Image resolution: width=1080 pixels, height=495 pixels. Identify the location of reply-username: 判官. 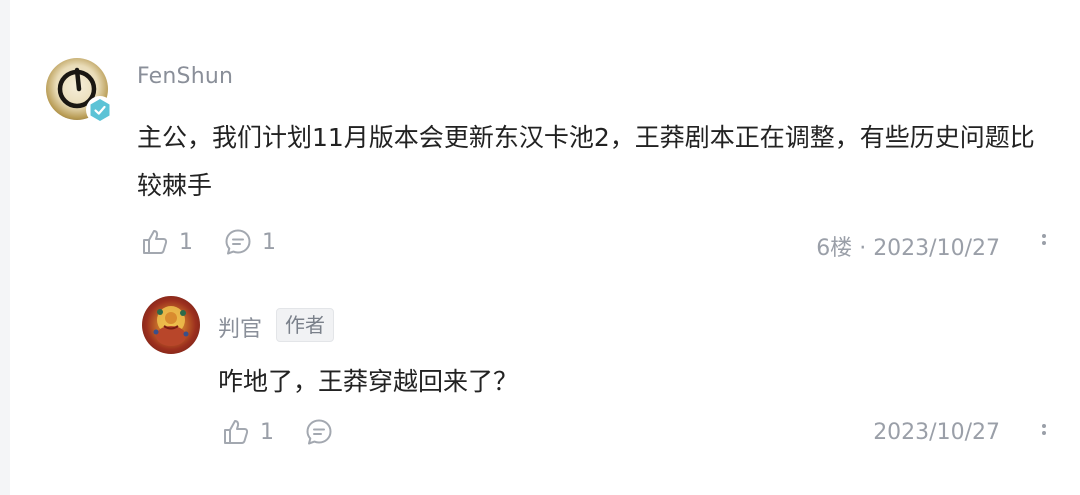
(240, 327).